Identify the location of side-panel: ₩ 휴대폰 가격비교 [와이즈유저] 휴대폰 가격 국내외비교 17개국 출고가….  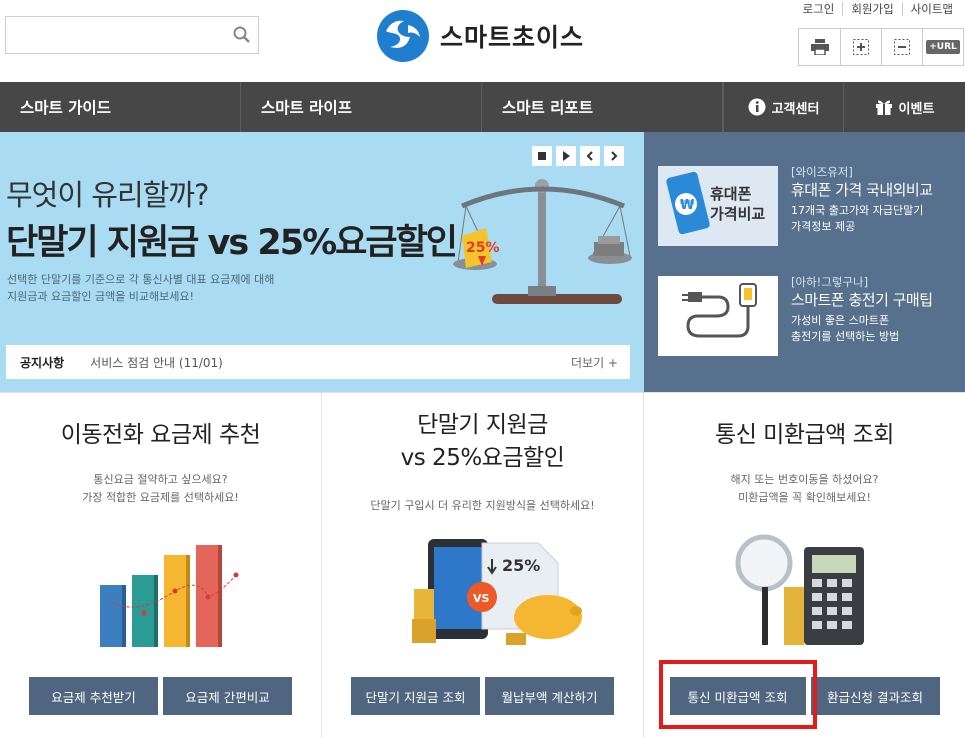
(804, 262).